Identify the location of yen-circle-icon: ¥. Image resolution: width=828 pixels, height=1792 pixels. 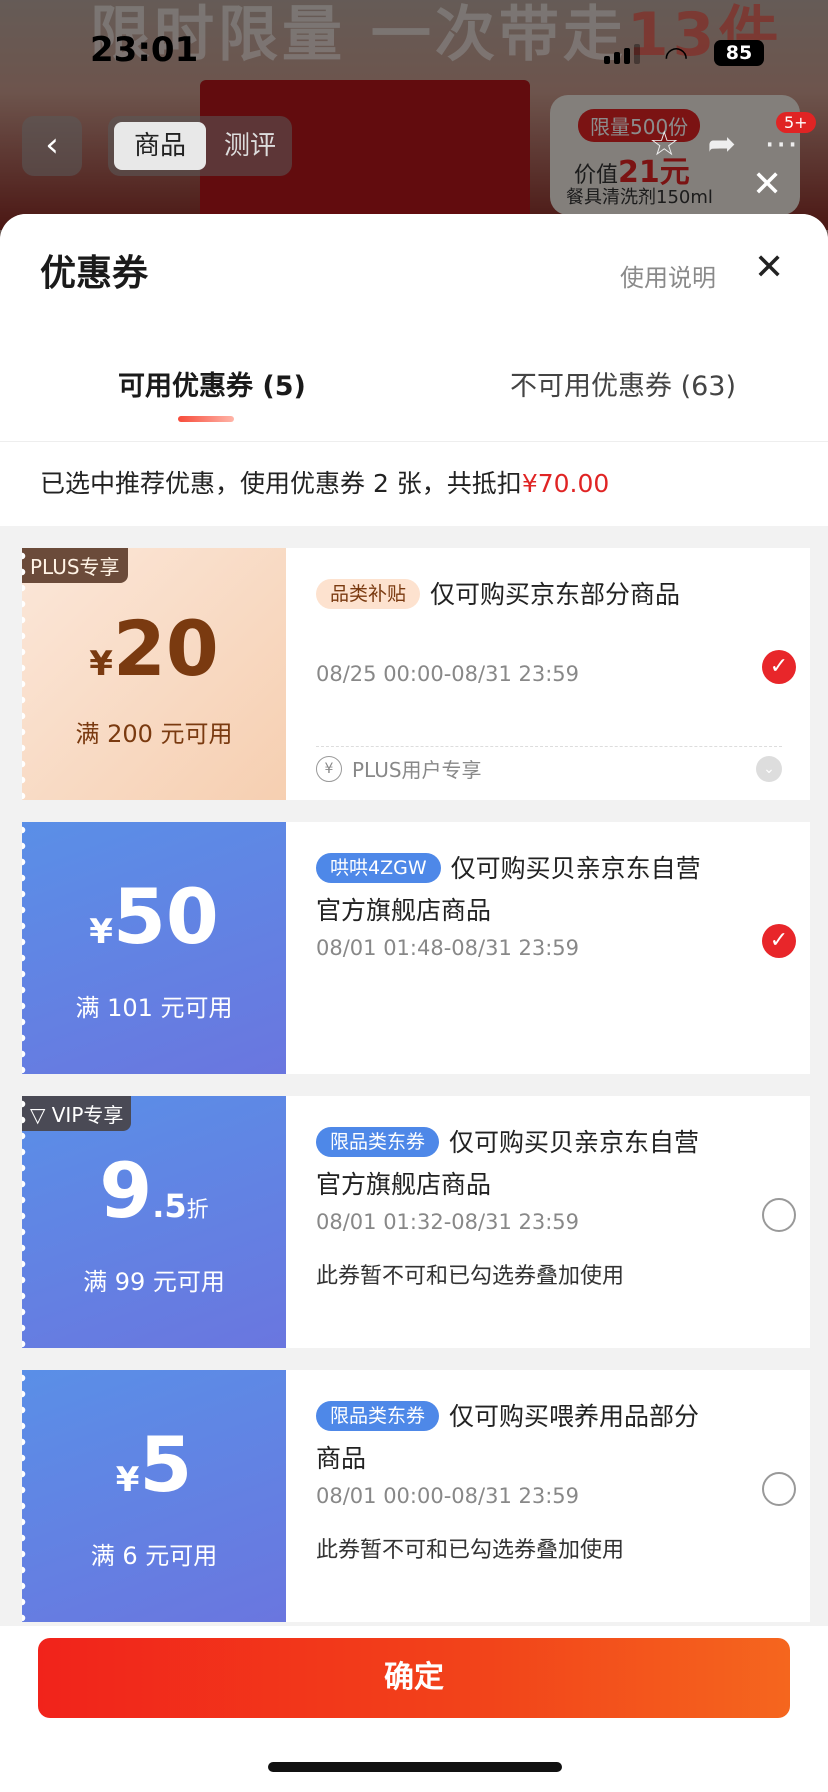
(329, 768).